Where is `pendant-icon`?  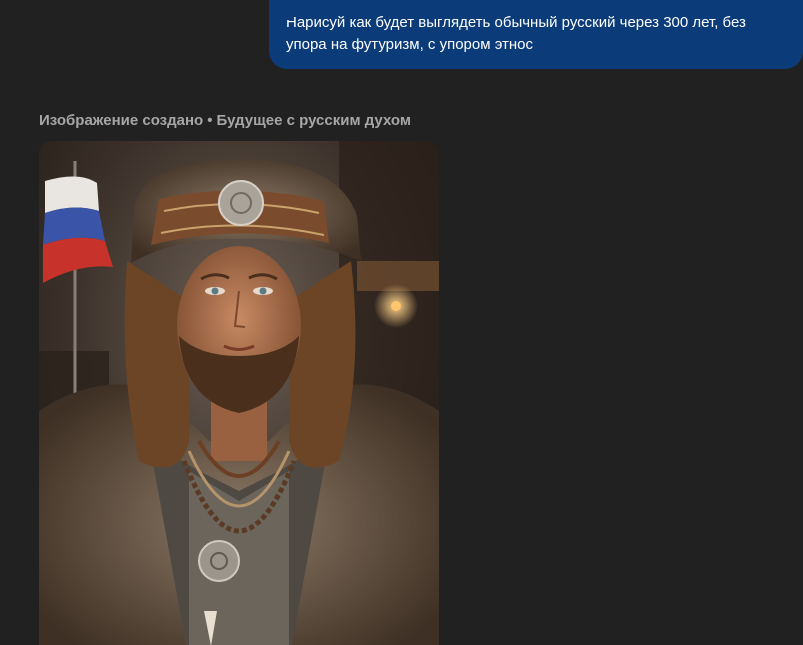 pendant-icon is located at coordinates (219, 561).